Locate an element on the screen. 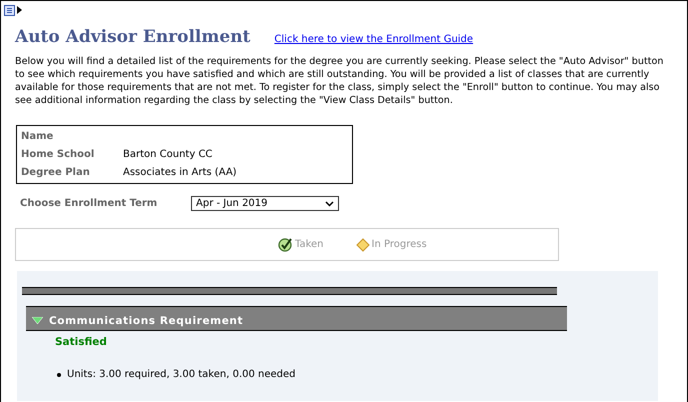 The height and width of the screenshot is (402, 688). units-text: Units: 3.00 required, 3.00 taken, 0.00 needed is located at coordinates (181, 374).